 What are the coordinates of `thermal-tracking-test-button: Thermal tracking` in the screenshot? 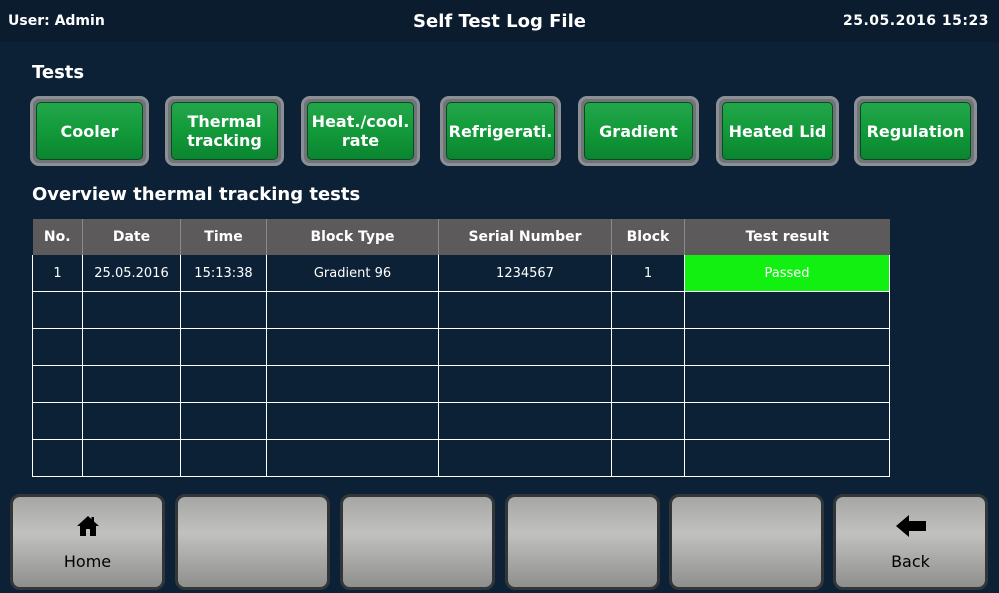 It's located at (224, 131).